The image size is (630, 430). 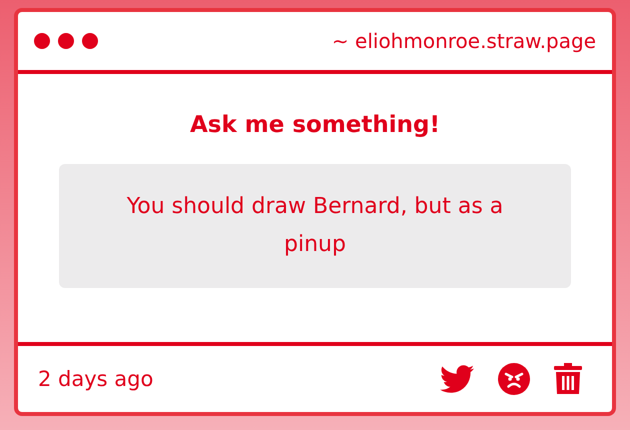 I want to click on heading: Ask me something!, so click(x=315, y=125).